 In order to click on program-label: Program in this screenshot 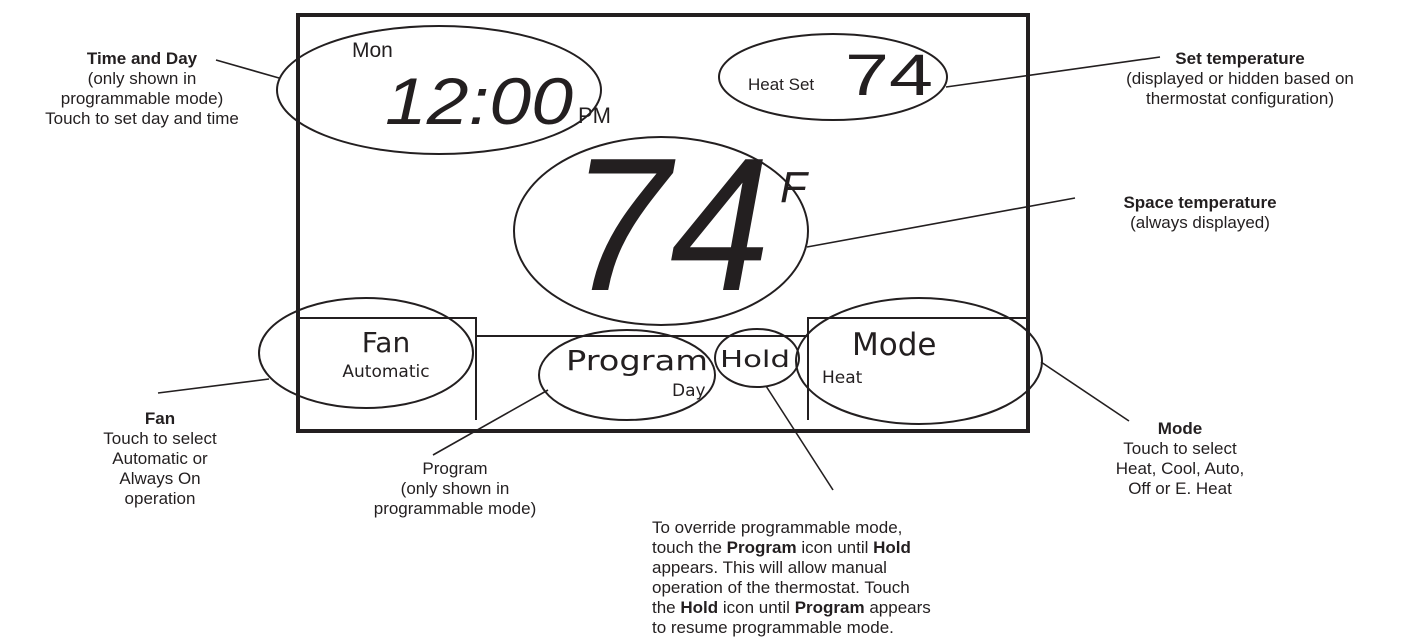, I will do `click(637, 360)`.